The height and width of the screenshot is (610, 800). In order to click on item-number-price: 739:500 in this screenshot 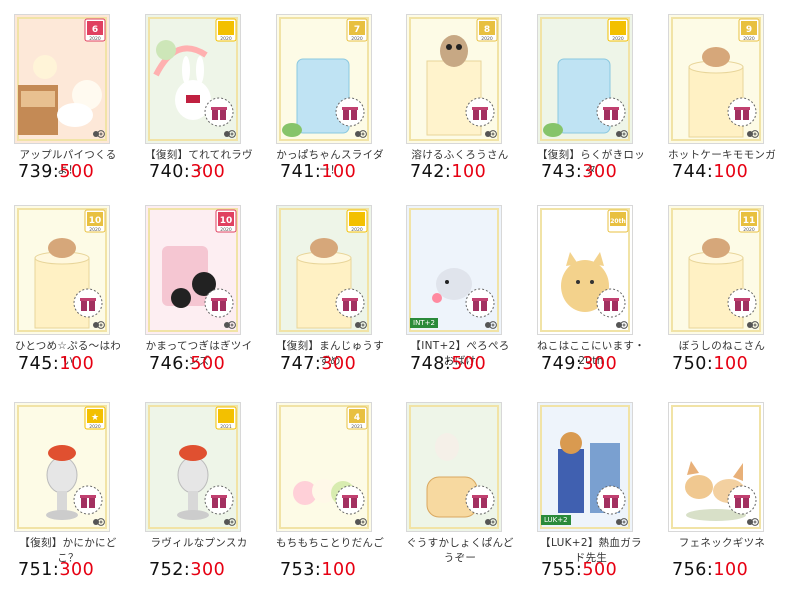, I will do `click(56, 172)`.